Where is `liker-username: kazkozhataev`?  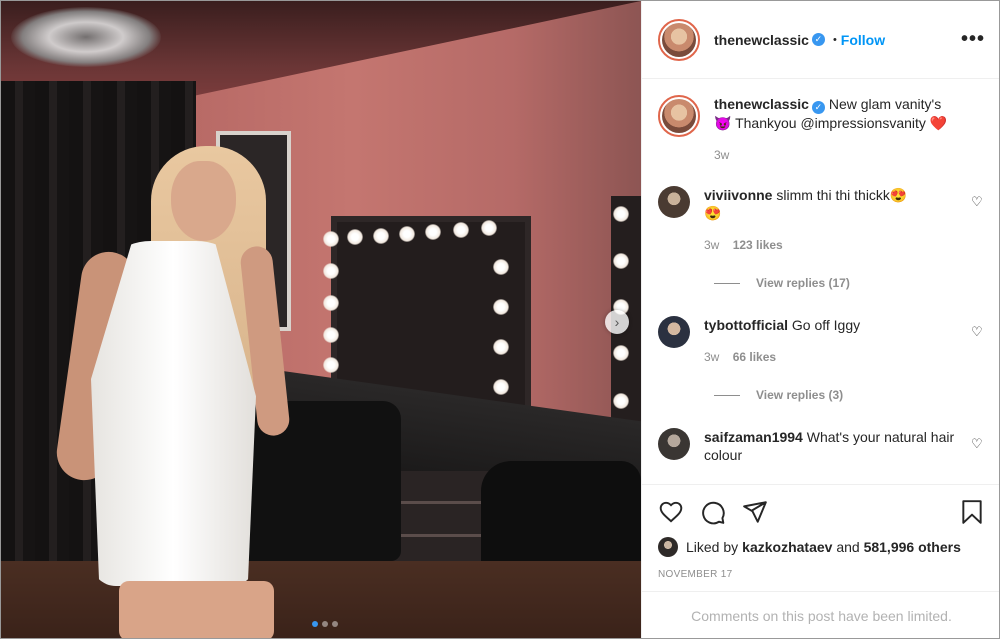 liker-username: kazkozhataev is located at coordinates (787, 547).